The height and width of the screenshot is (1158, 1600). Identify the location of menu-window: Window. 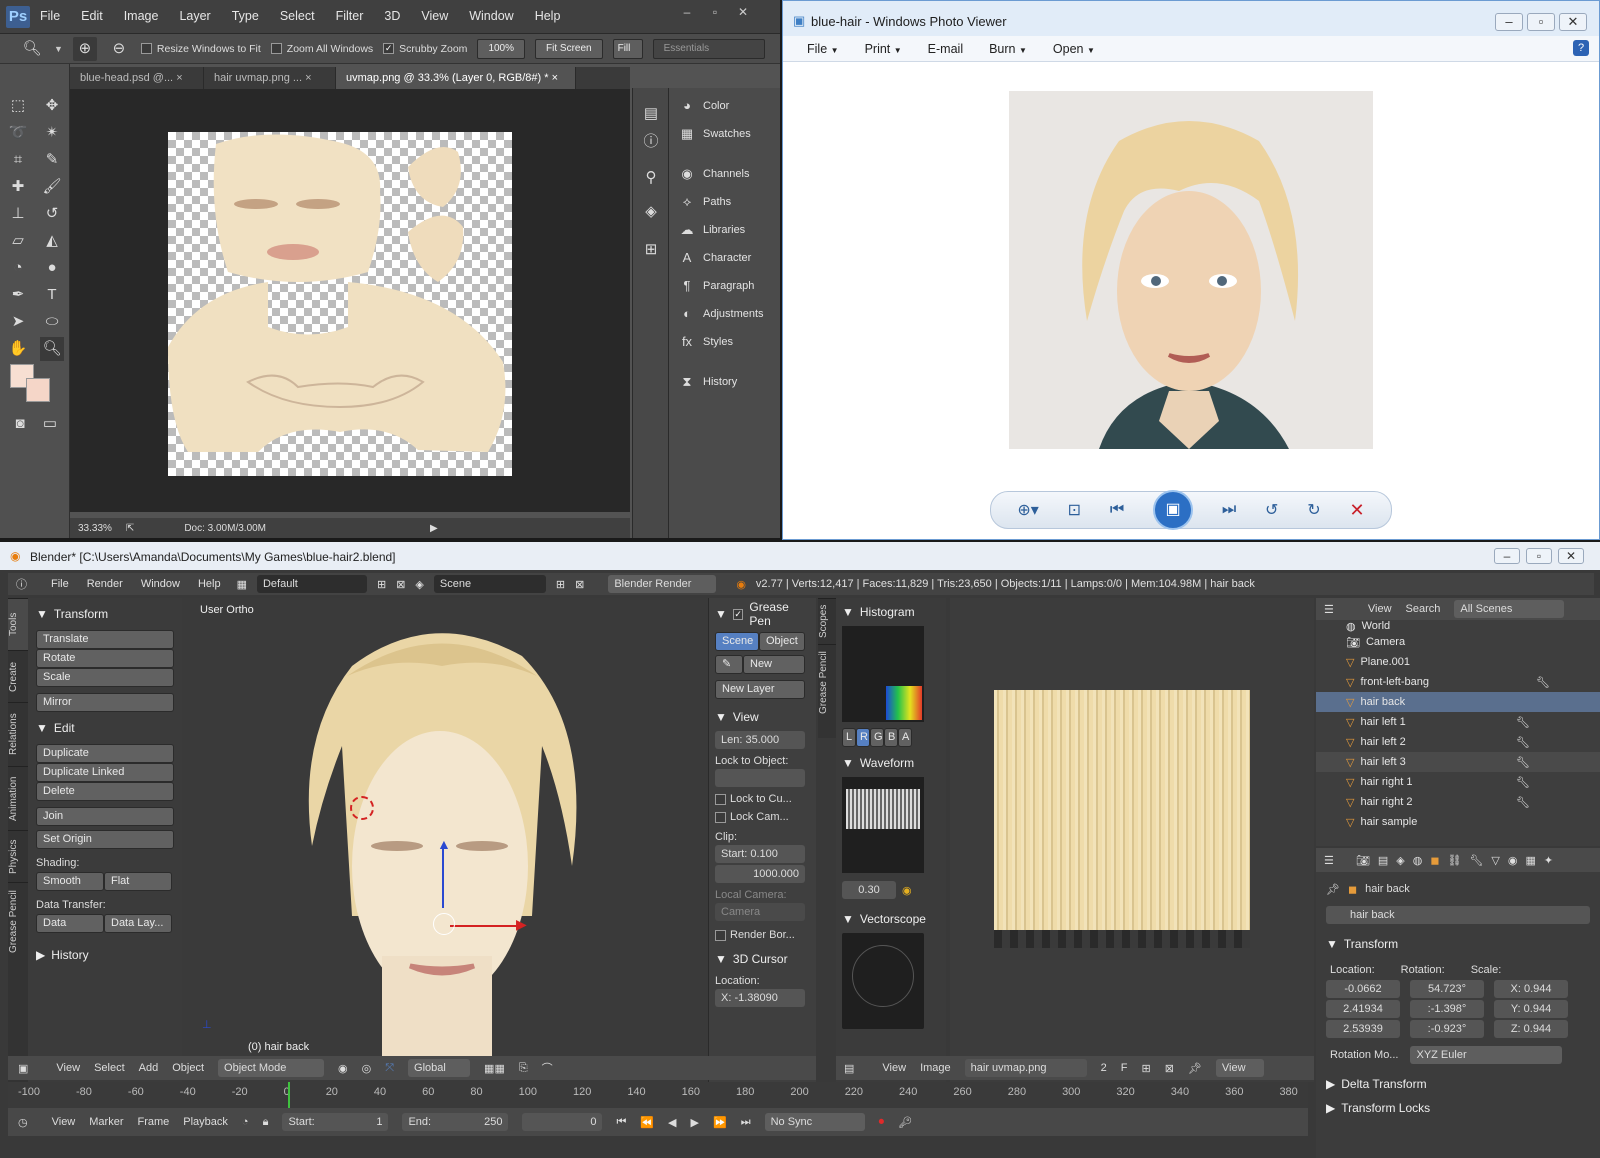
(160, 584).